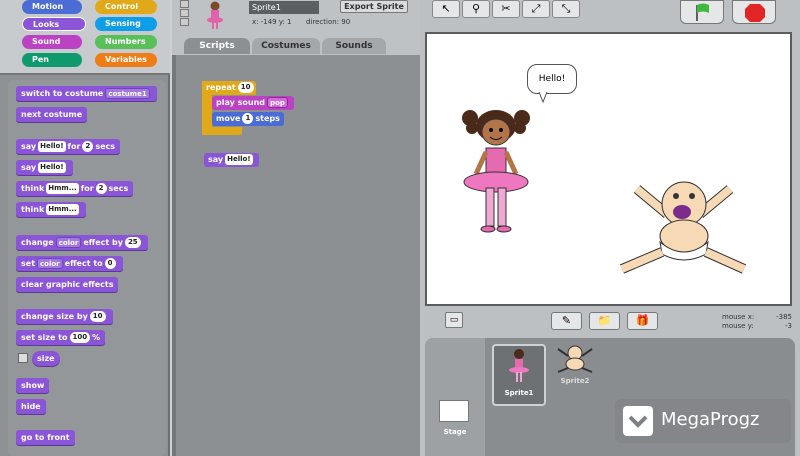  Describe the element at coordinates (126, 7) in the screenshot. I see `category-control: Control` at that location.